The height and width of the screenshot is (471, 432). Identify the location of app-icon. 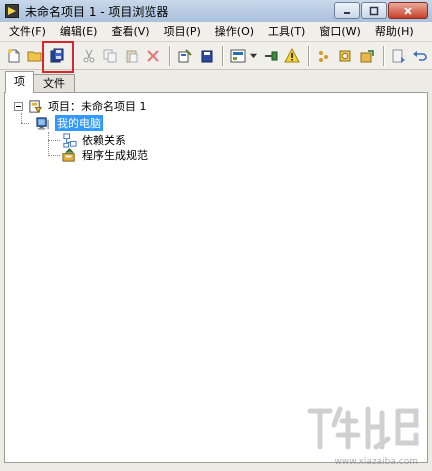
(12, 11).